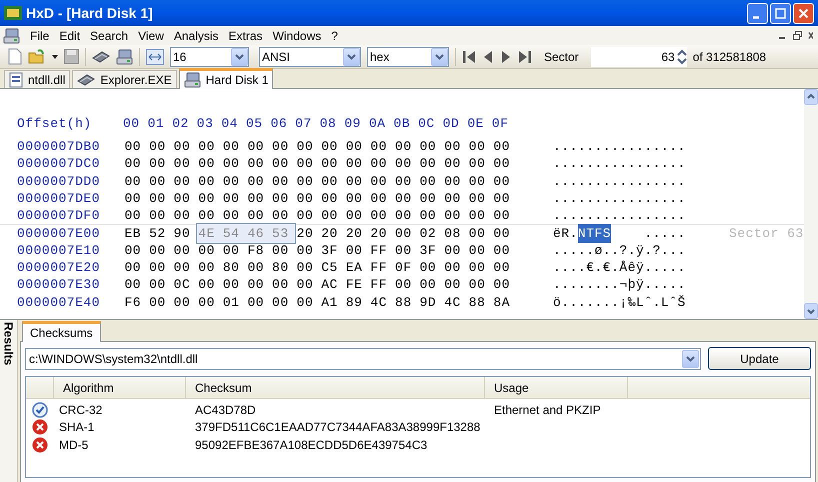 The height and width of the screenshot is (482, 818). Describe the element at coordinates (225, 410) in the screenshot. I see `checksum-cell-text: AC43D78D` at that location.